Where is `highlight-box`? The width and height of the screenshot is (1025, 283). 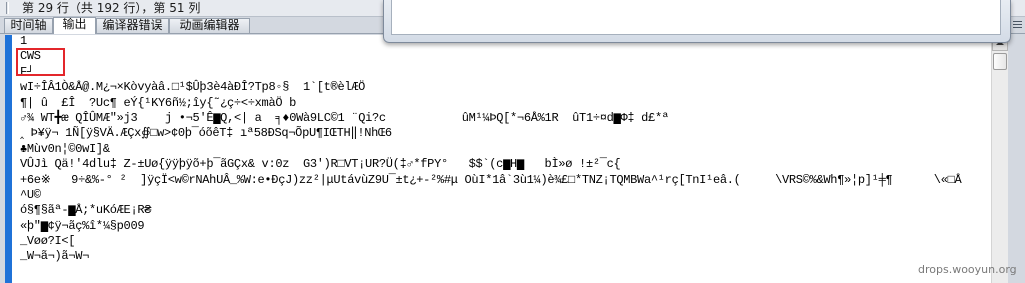 highlight-box is located at coordinates (40, 62).